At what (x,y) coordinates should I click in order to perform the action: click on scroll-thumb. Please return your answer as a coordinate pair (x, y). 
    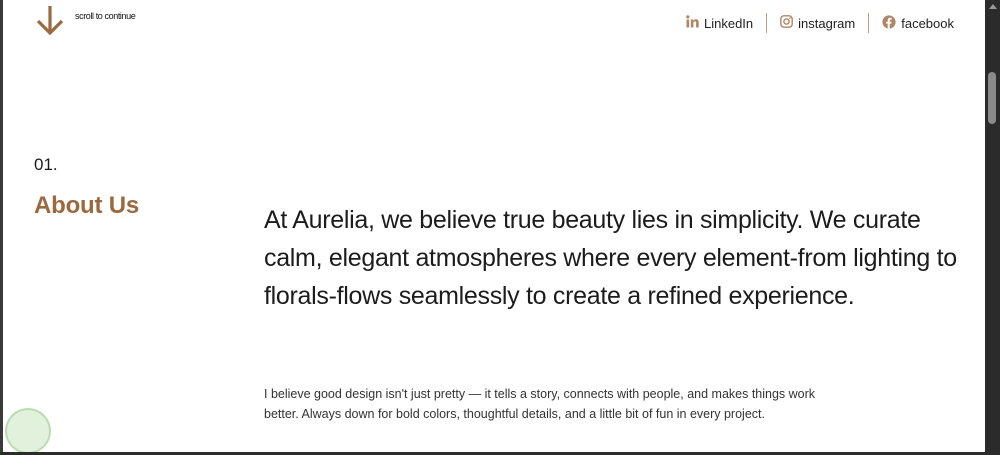
    Looking at the image, I should click on (992, 98).